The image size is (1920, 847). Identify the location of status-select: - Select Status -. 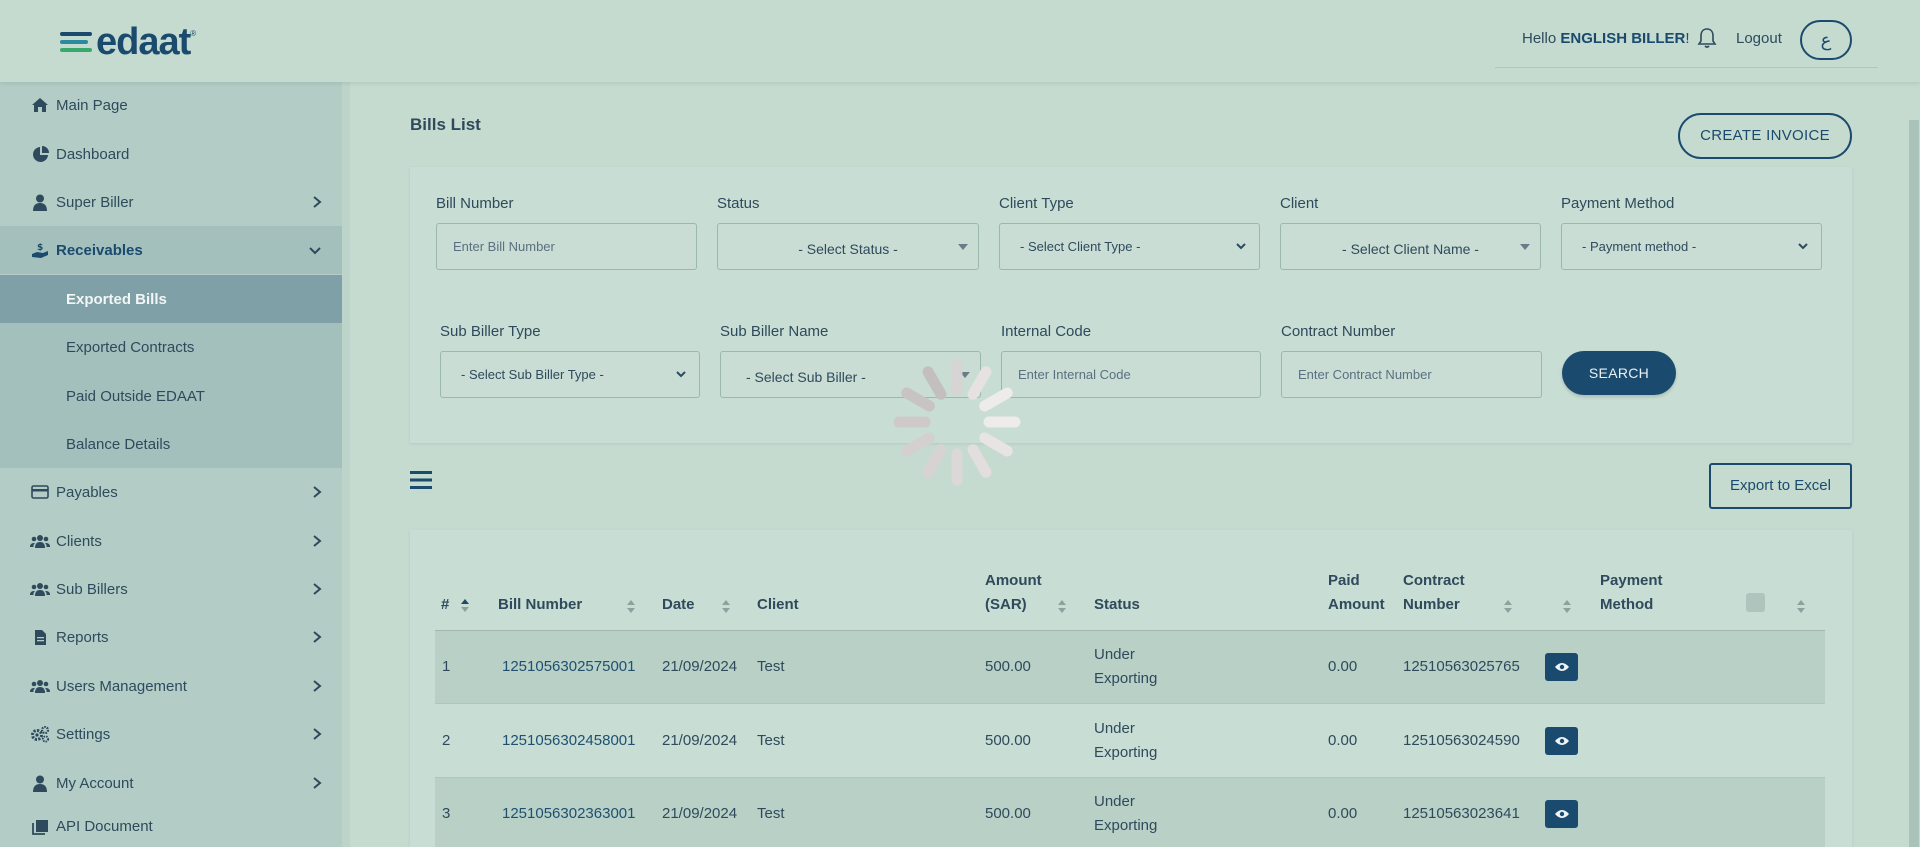
(848, 246).